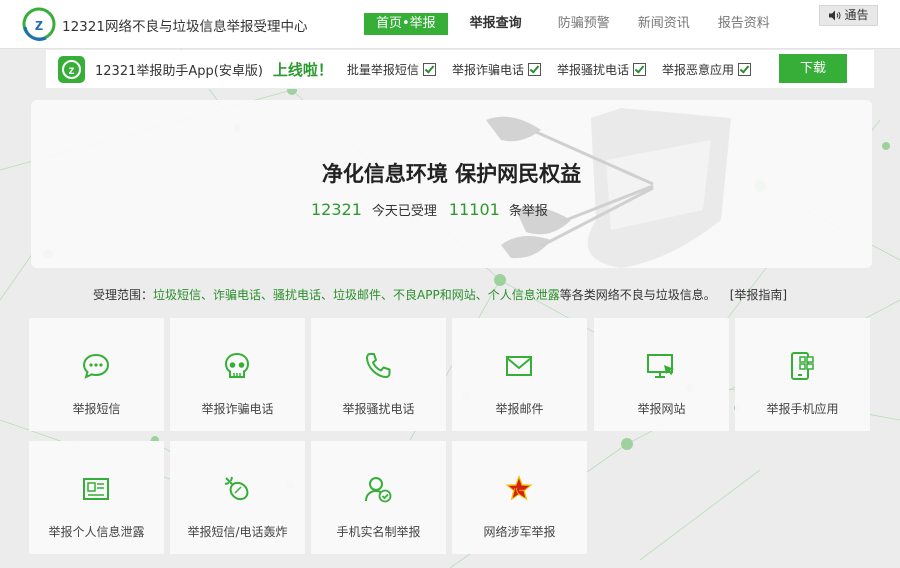  I want to click on stat-today-text: 今天已受理, so click(404, 211).